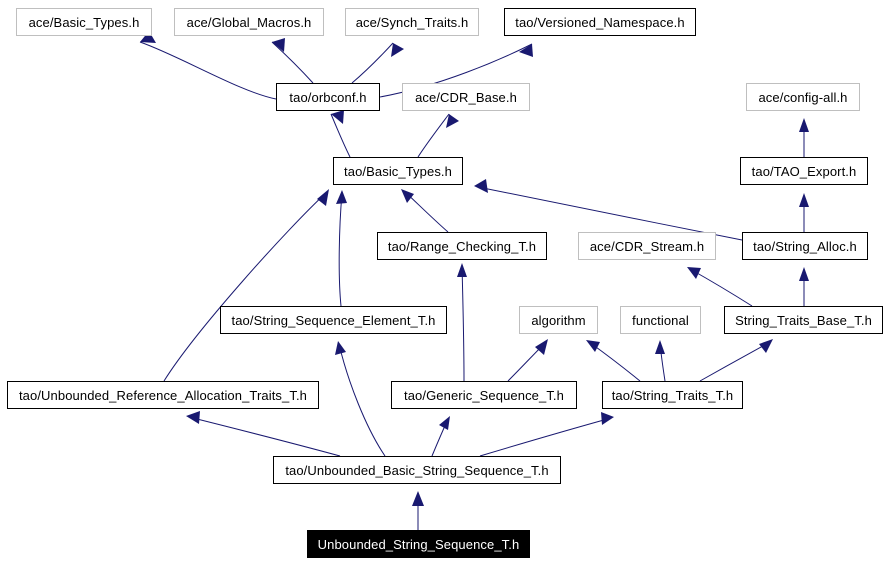 The width and height of the screenshot is (889, 563). I want to click on node-ace_config_all: ace/config-all.h, so click(803, 97).